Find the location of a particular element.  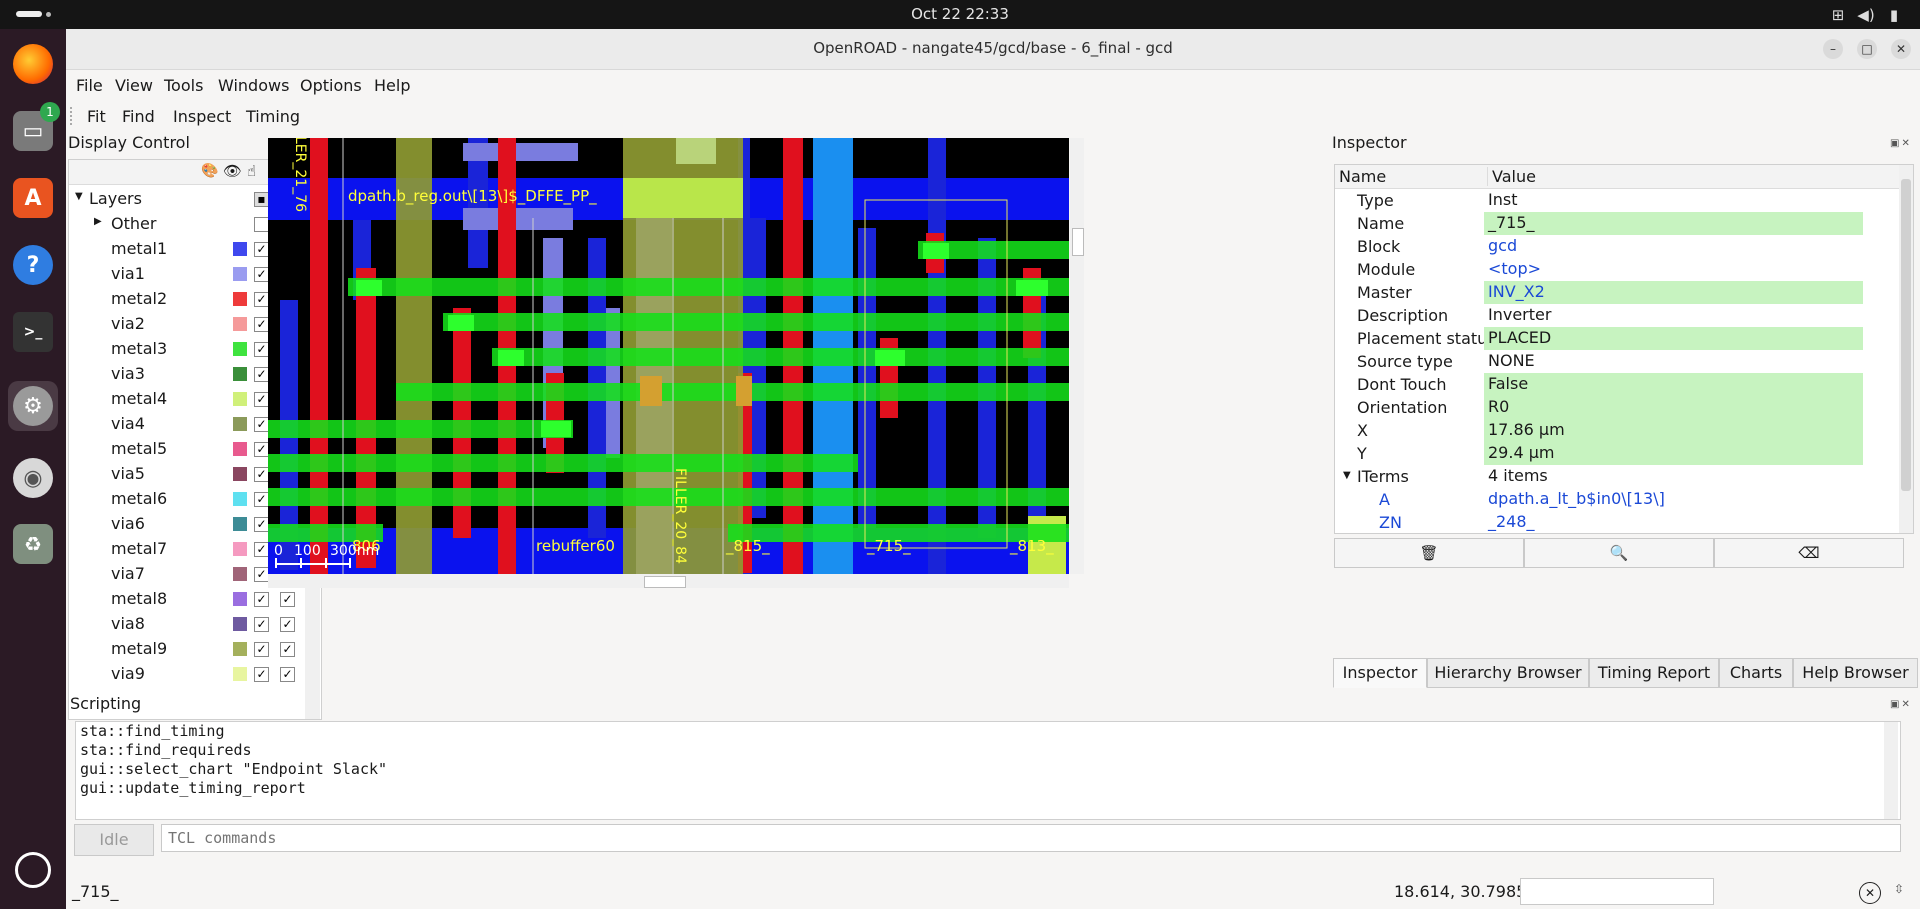

inspector-row: Name _715_ is located at coordinates (1617, 223).